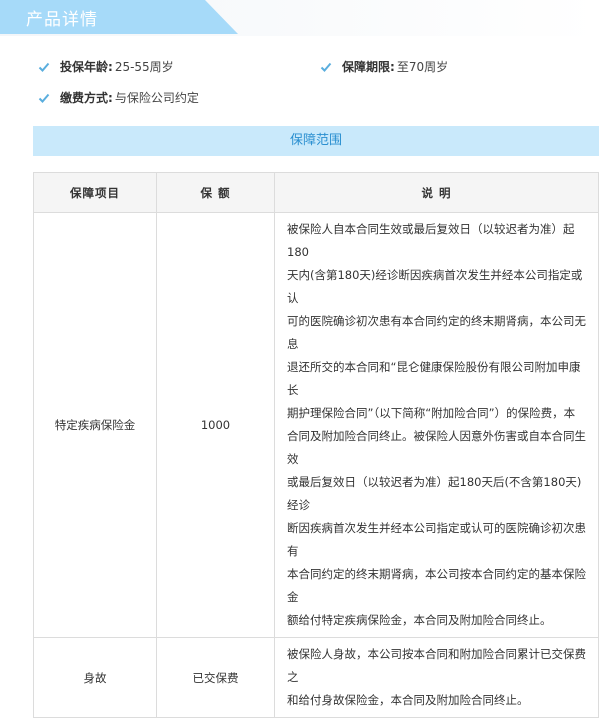 The width and height of the screenshot is (600, 718). I want to click on desc-line: 被保险人身故，本公司按本合同和附加险合同累计已交保费之, so click(436, 665).